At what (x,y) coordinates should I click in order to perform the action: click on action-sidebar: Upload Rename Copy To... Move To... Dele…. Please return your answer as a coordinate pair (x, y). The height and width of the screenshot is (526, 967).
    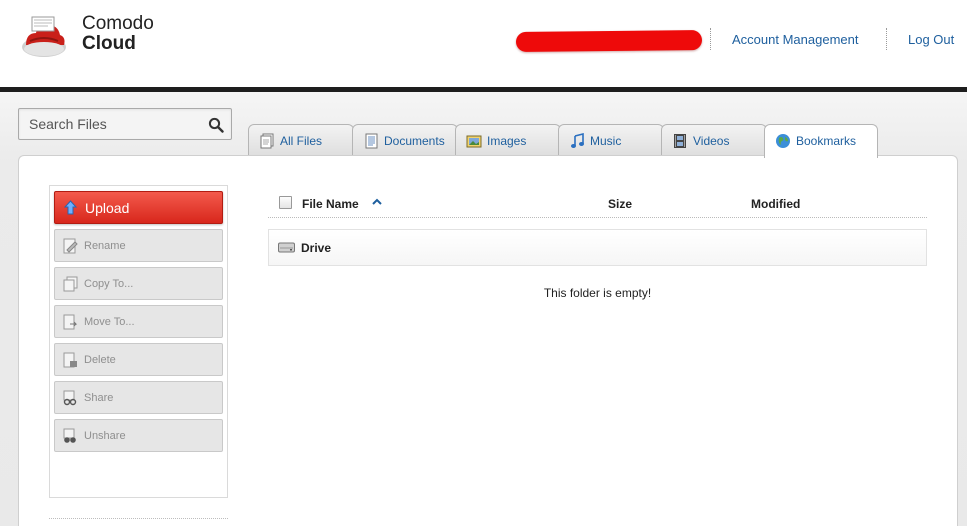
    Looking at the image, I should click on (138, 341).